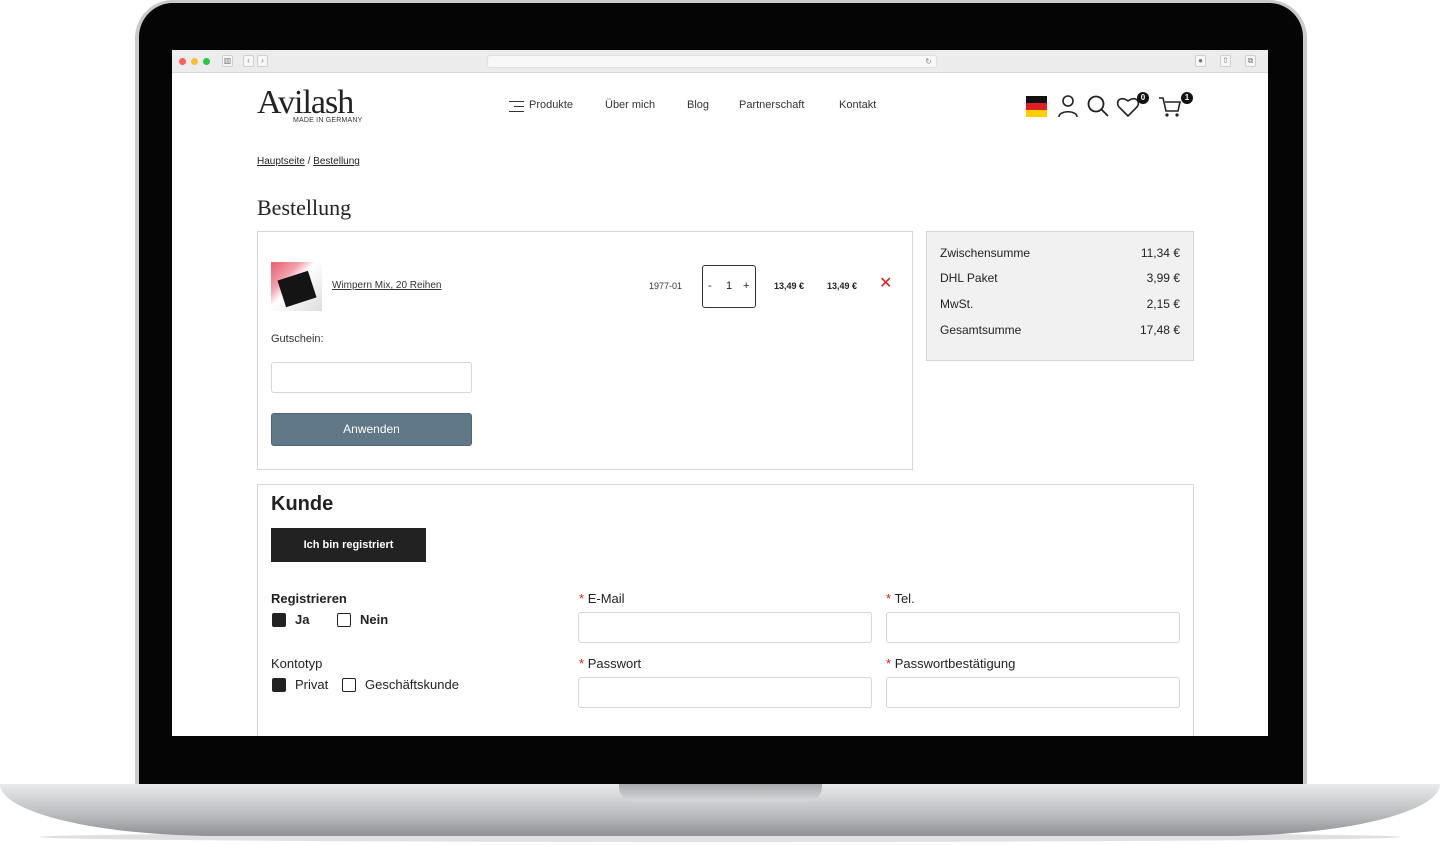  Describe the element at coordinates (1098, 106) in the screenshot. I see `search-icon` at that location.